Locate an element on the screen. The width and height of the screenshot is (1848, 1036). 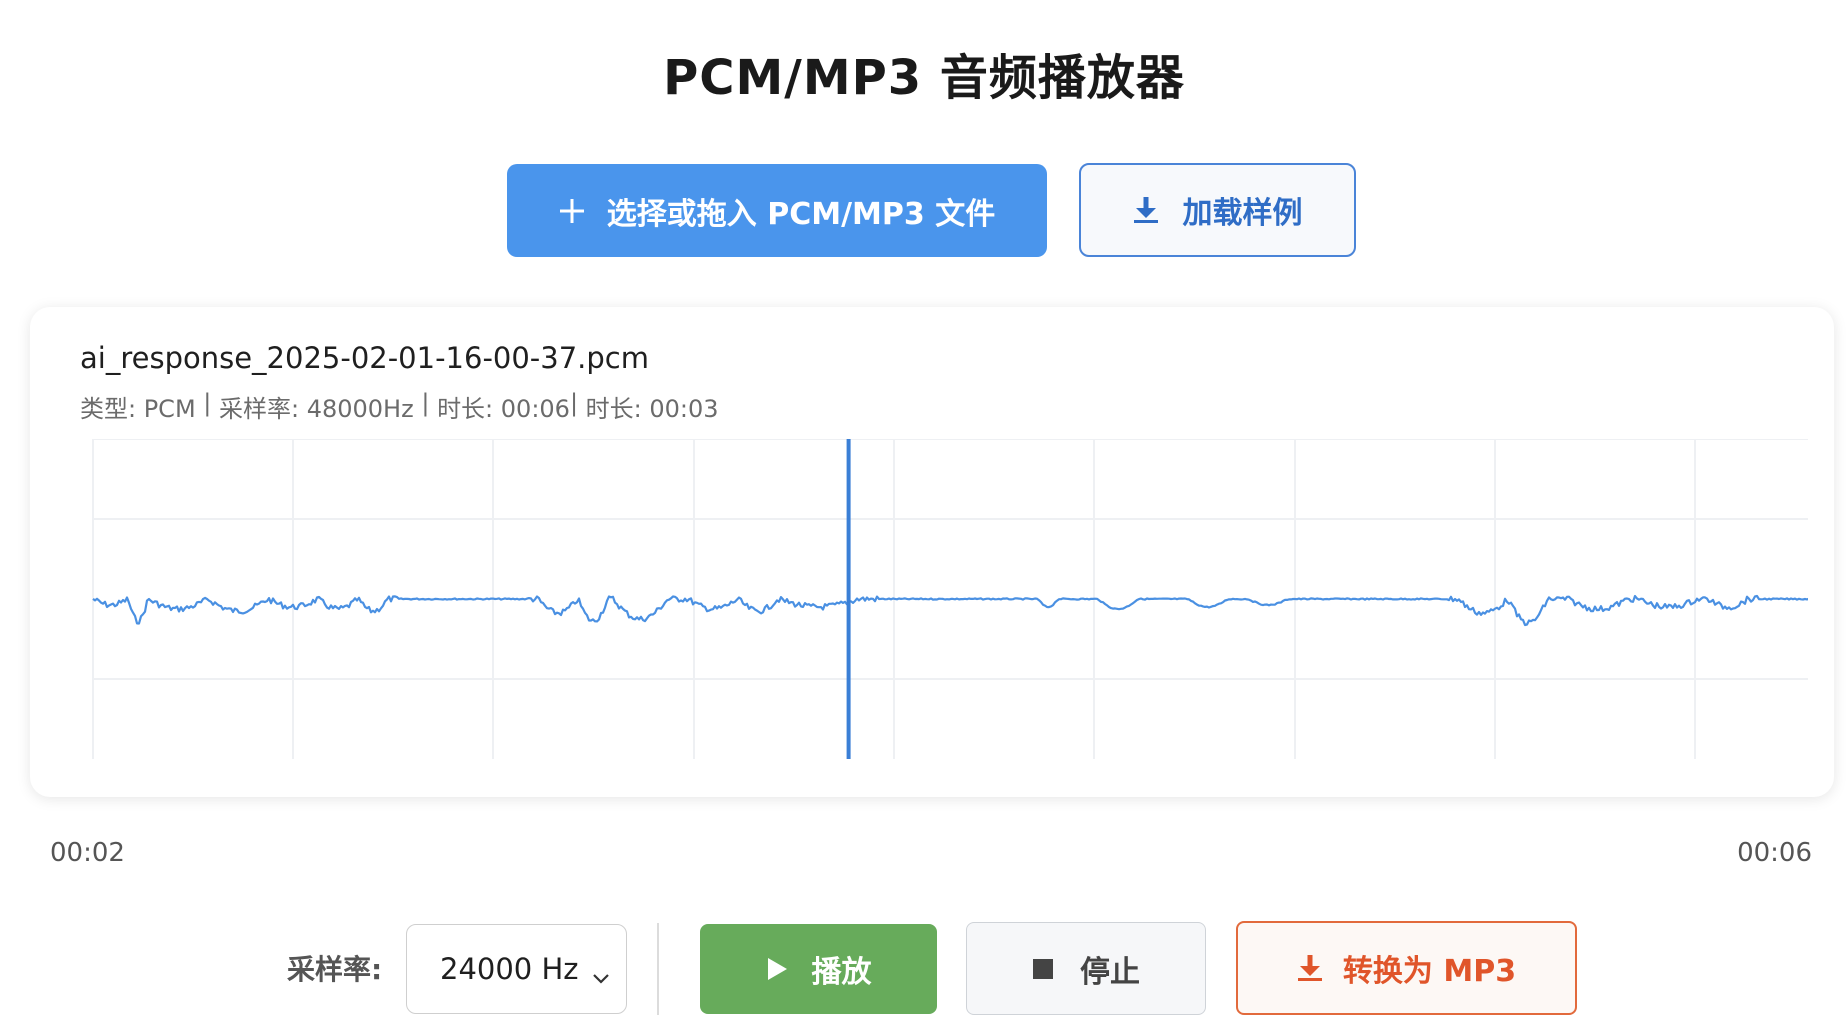
file-type: 类型: PCM is located at coordinates (138, 409).